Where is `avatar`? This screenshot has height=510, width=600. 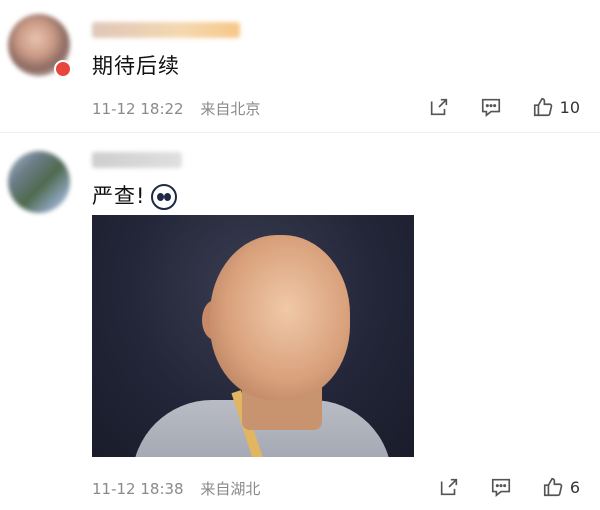
avatar is located at coordinates (39, 182).